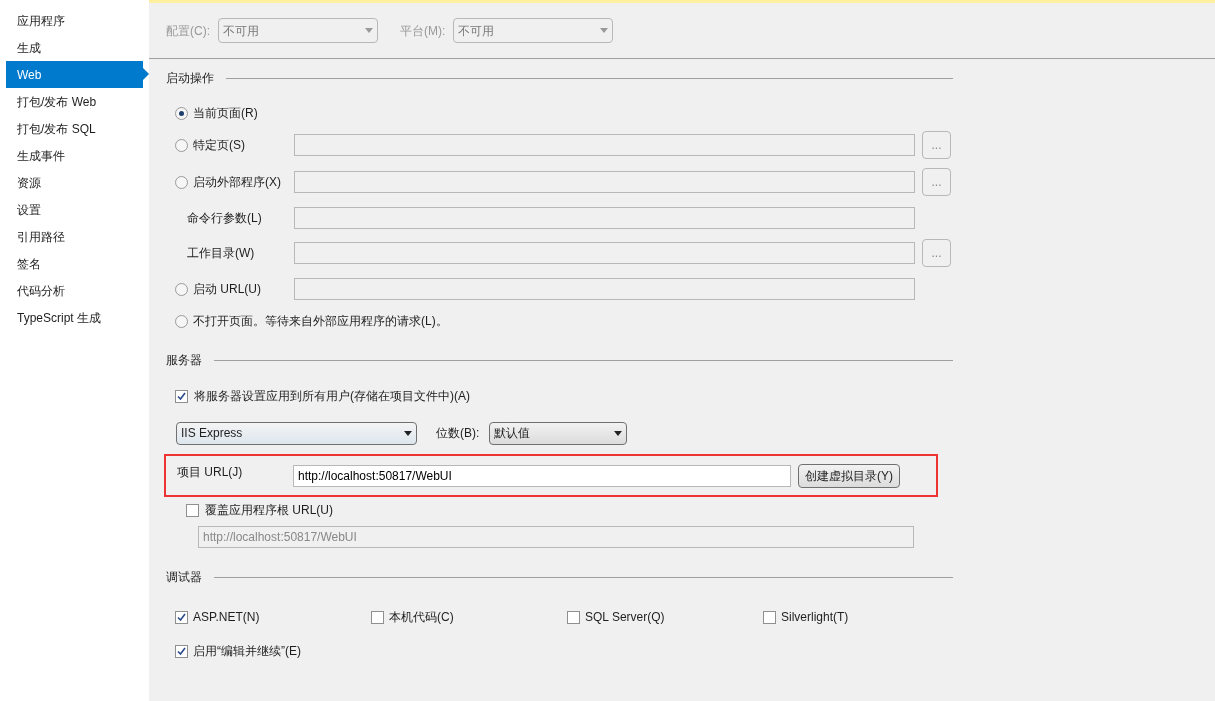 This screenshot has width=1215, height=701. What do you see at coordinates (190, 78) in the screenshot?
I see `section-title: 启动操作` at bounding box center [190, 78].